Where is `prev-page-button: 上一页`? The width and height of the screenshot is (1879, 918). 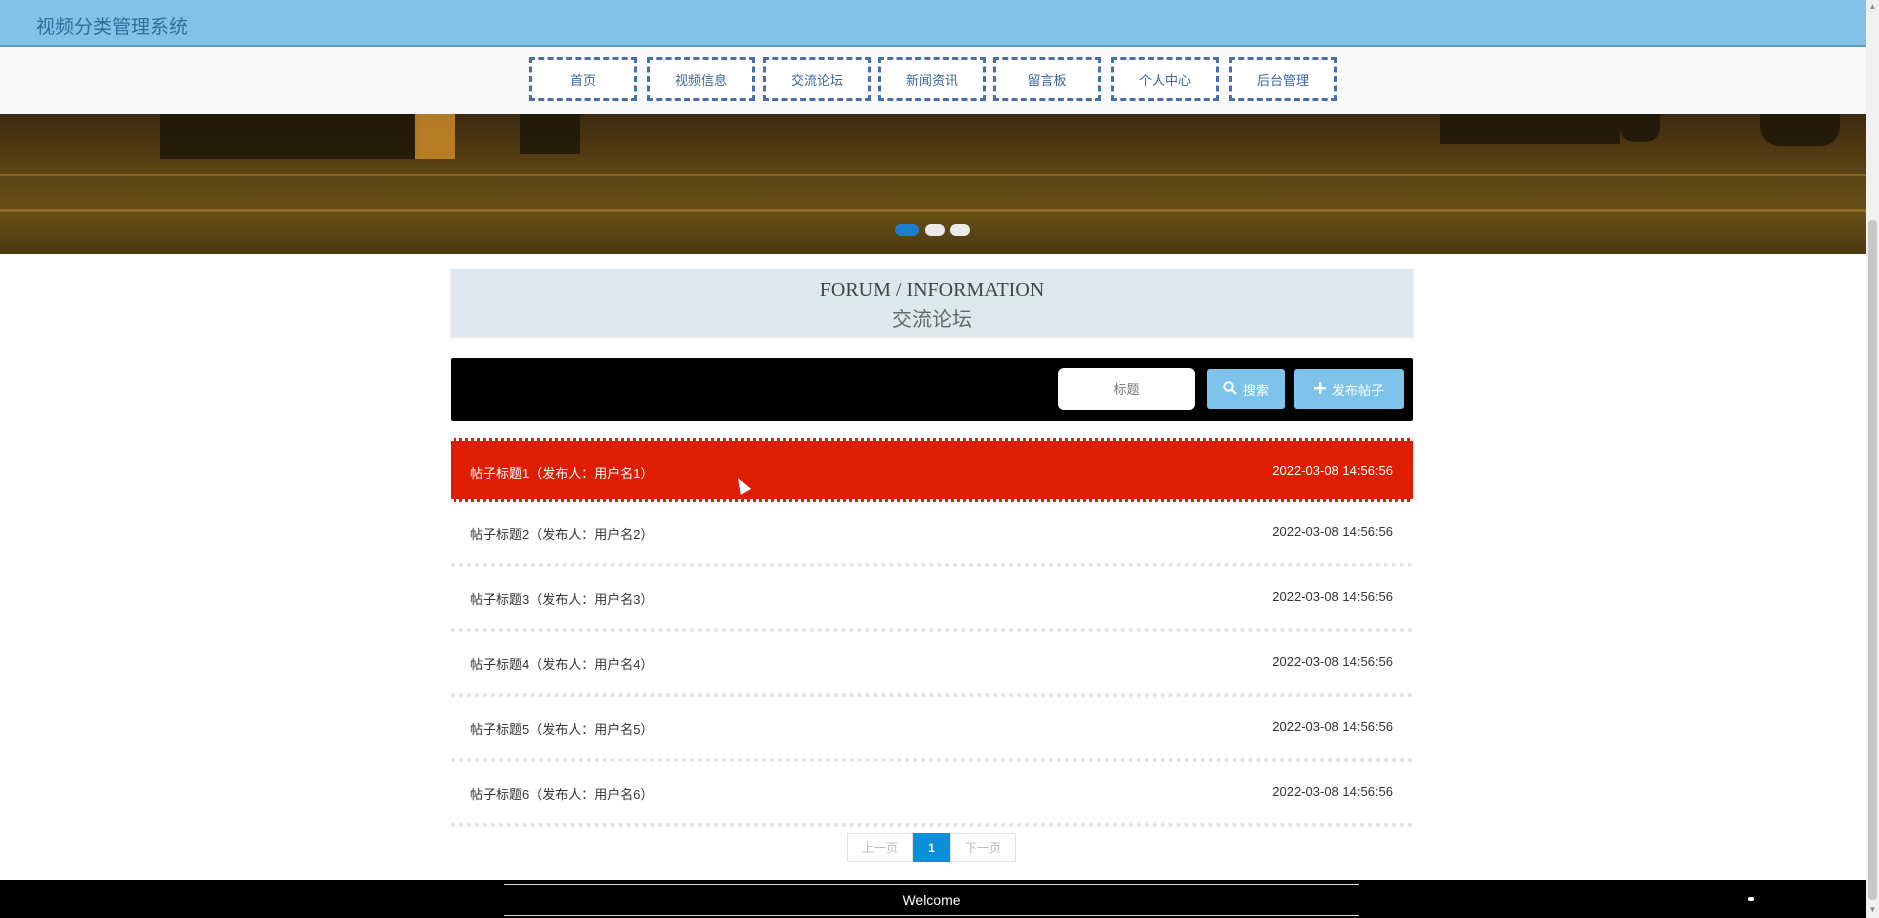 prev-page-button: 上一页 is located at coordinates (880, 847).